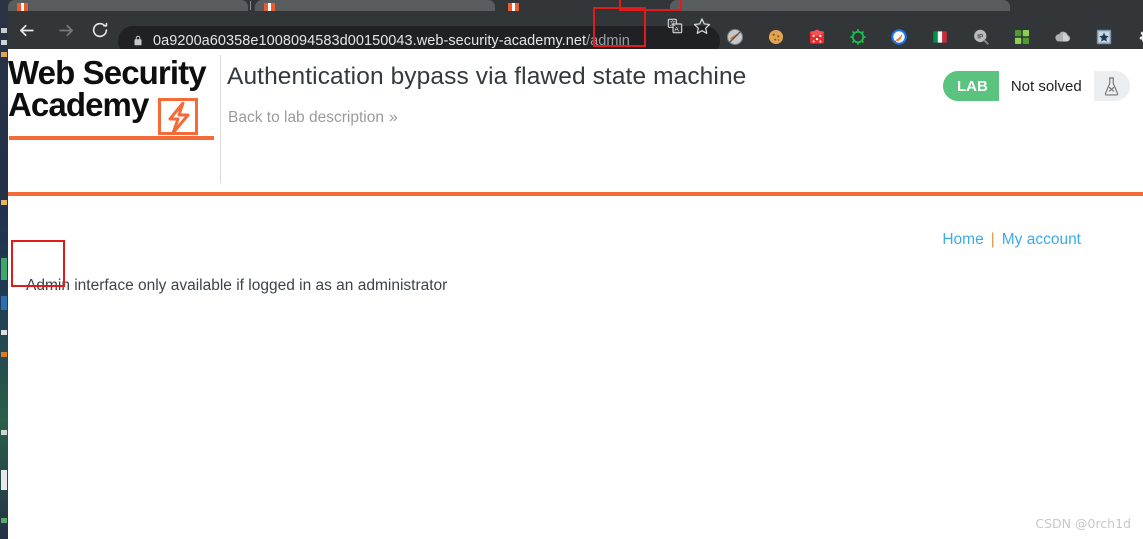 The width and height of the screenshot is (1143, 539). What do you see at coordinates (220, 119) in the screenshot?
I see `header-divider` at bounding box center [220, 119].